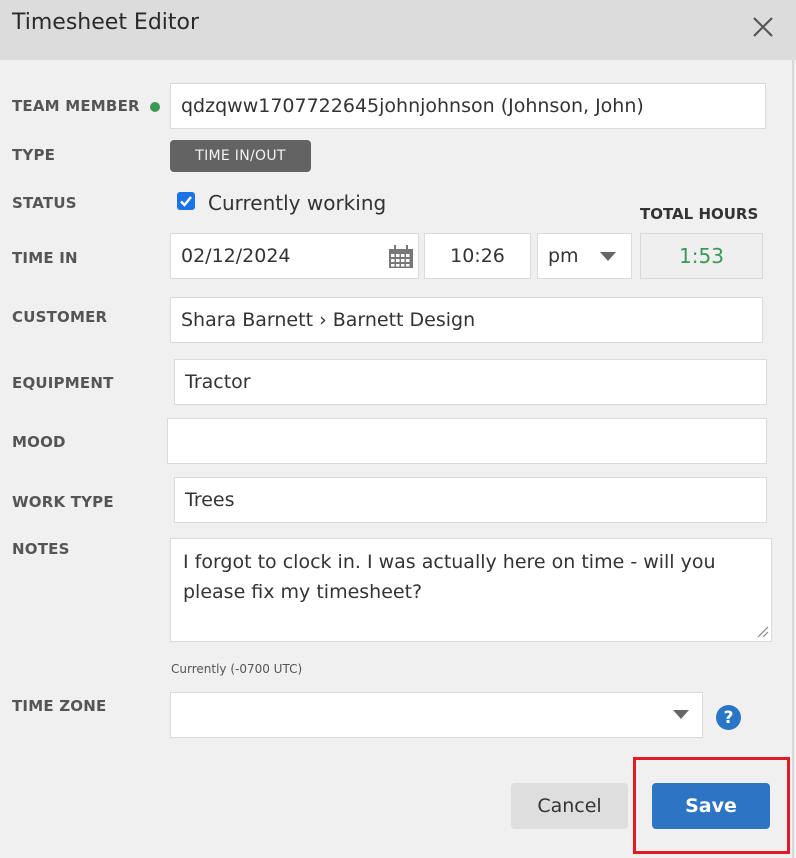  What do you see at coordinates (60, 317) in the screenshot?
I see `customer-label: CUSTOMER` at bounding box center [60, 317].